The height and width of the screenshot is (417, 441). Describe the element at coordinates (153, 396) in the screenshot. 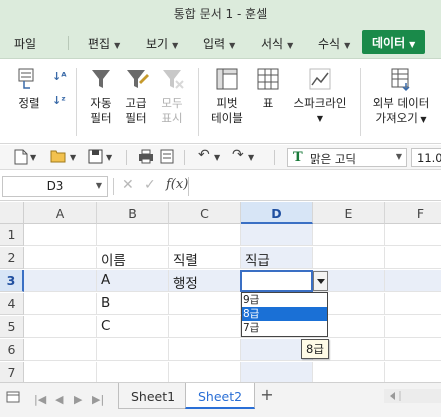

I see `sheet-tab-sheet1: Sheet1` at that location.